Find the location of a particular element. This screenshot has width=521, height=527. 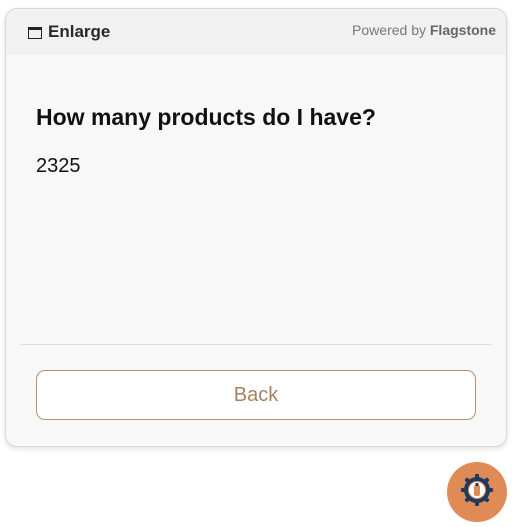

enlarge-label: Enlarge is located at coordinates (79, 31).